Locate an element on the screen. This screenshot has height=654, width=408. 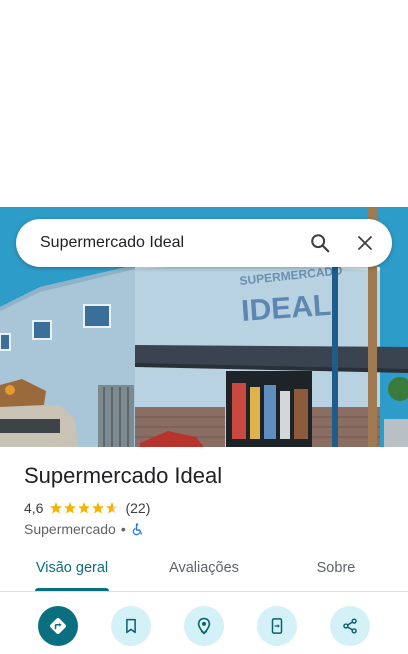
directions-button is located at coordinates (58, 626).